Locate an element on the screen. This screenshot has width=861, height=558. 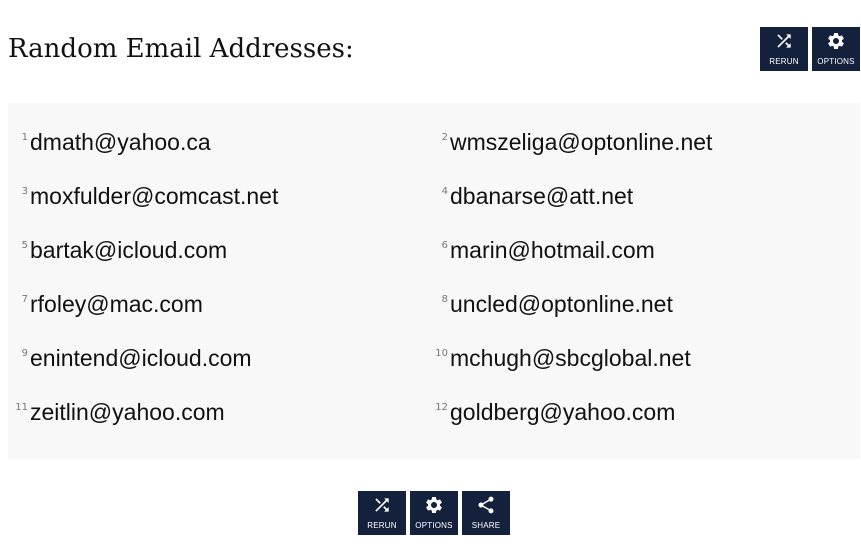
bottom-action-bar: RERUN OPTIONS SHARE is located at coordinates (434, 513).